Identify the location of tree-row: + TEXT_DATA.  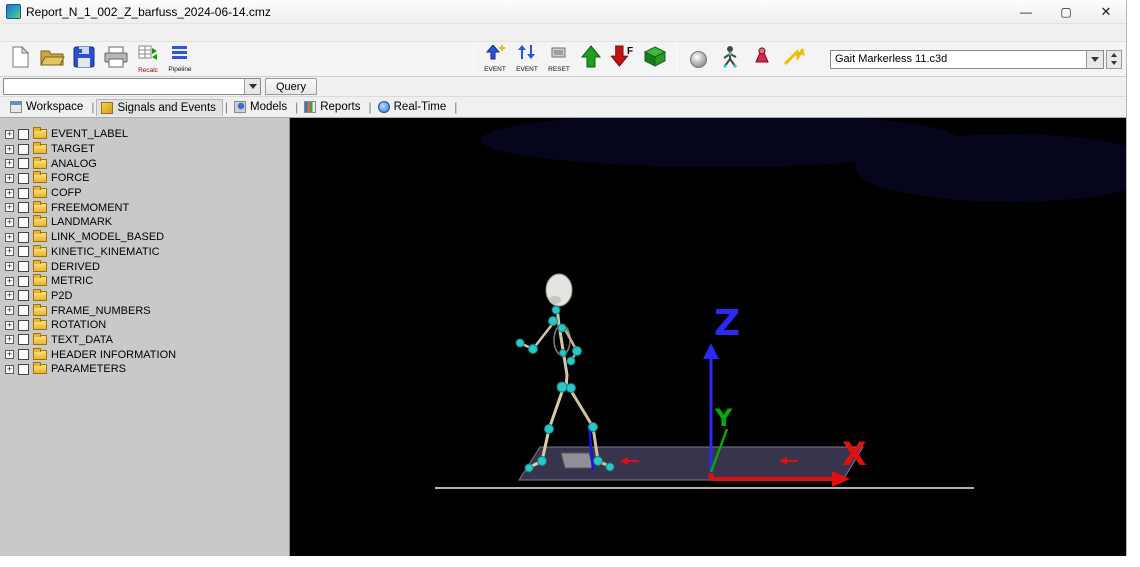
(147, 340).